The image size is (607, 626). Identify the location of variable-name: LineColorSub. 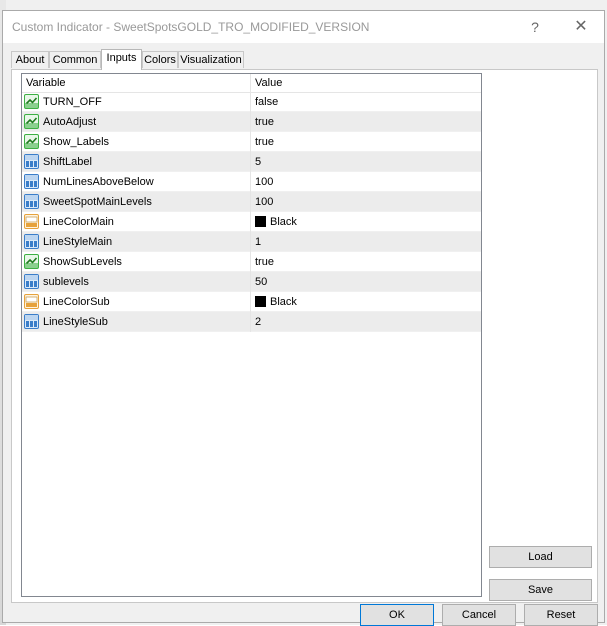
(76, 302).